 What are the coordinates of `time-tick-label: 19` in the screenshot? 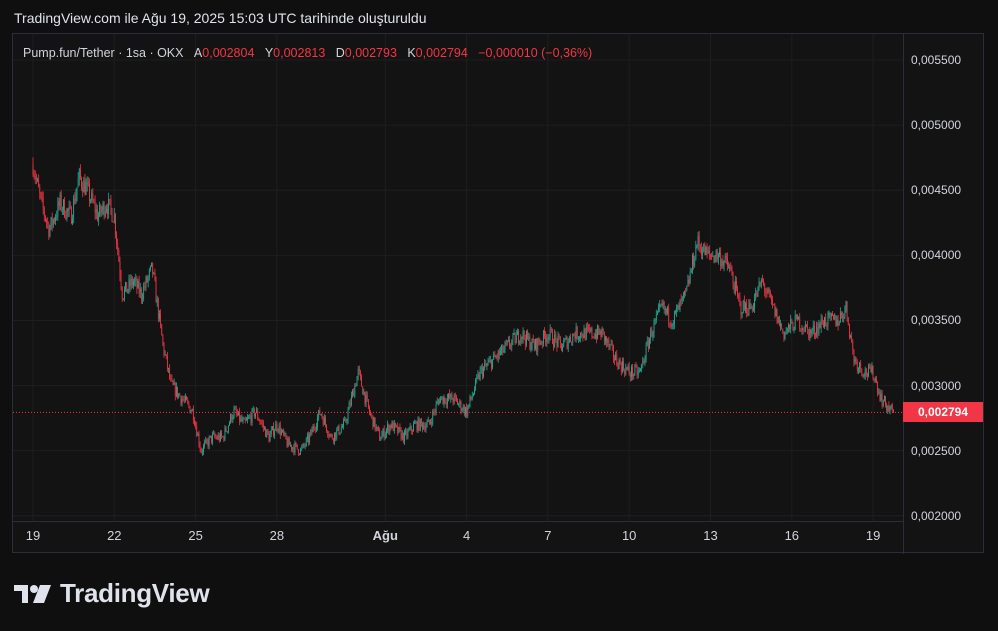 It's located at (33, 535).